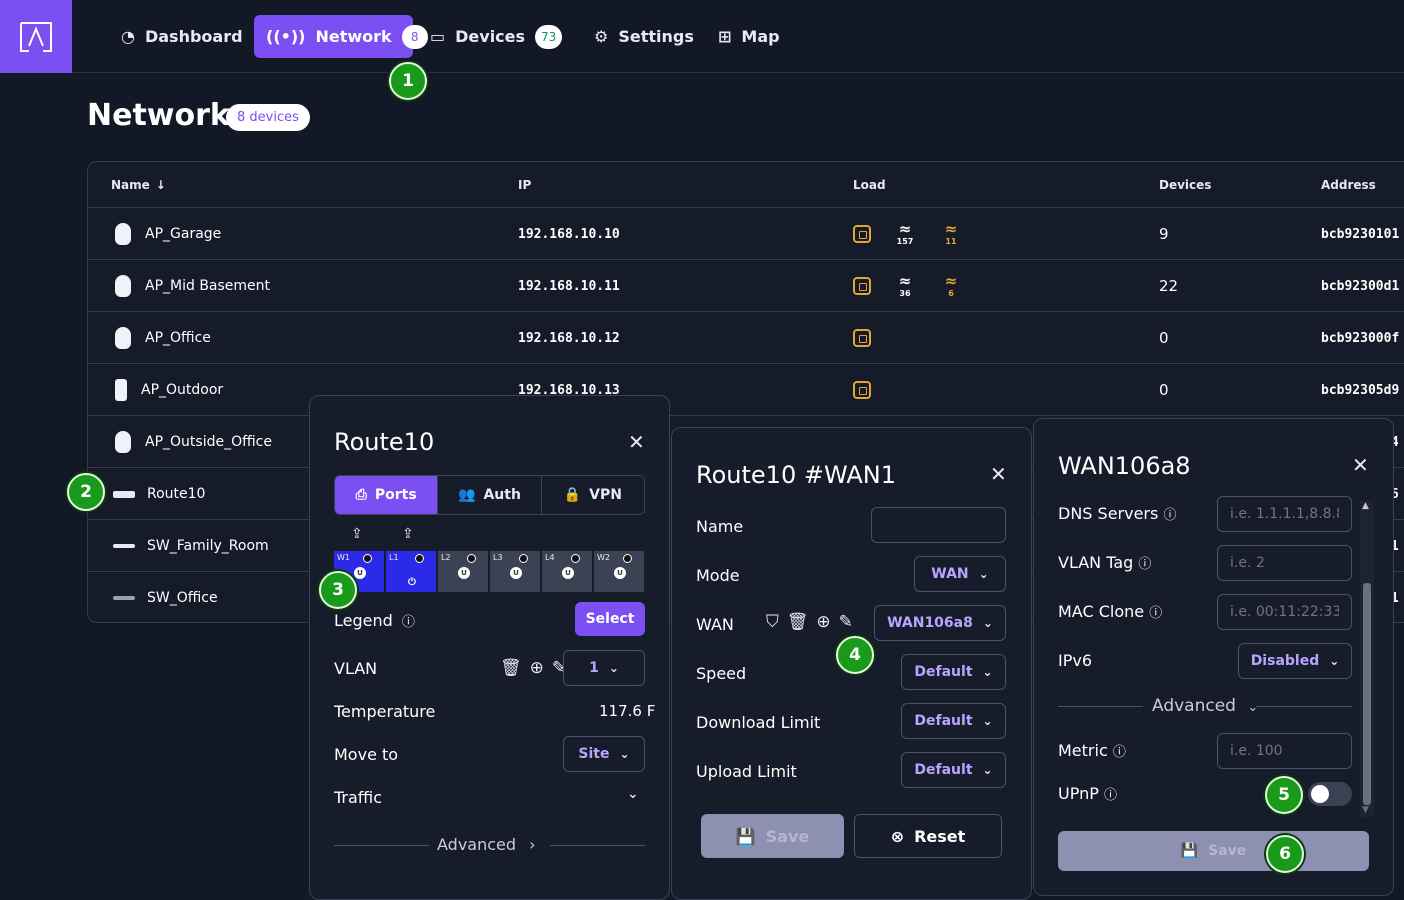 The height and width of the screenshot is (900, 1404). I want to click on shield-icon: ⛉, so click(772, 622).